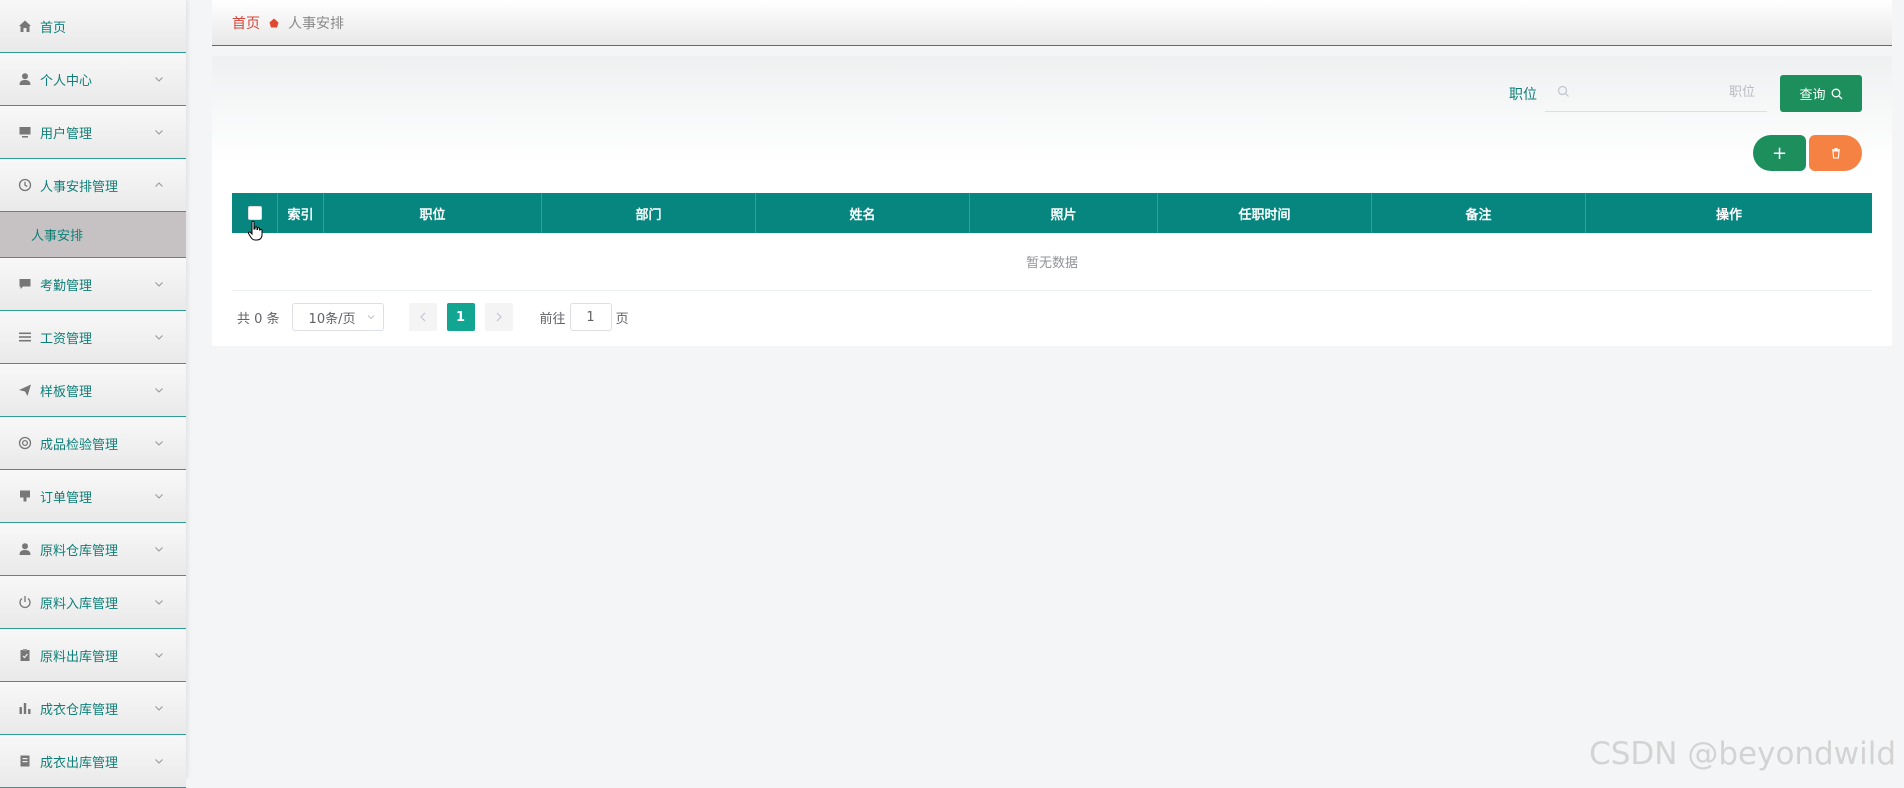 Image resolution: width=1904 pixels, height=788 pixels. I want to click on chevron-right-icon, so click(499, 317).